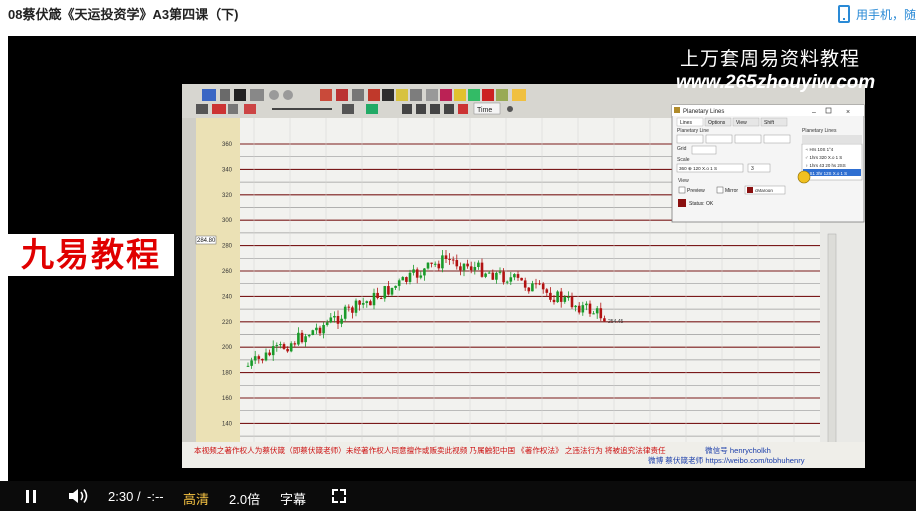 The image size is (916, 511). I want to click on chart-scrollbar, so click(832, 346).